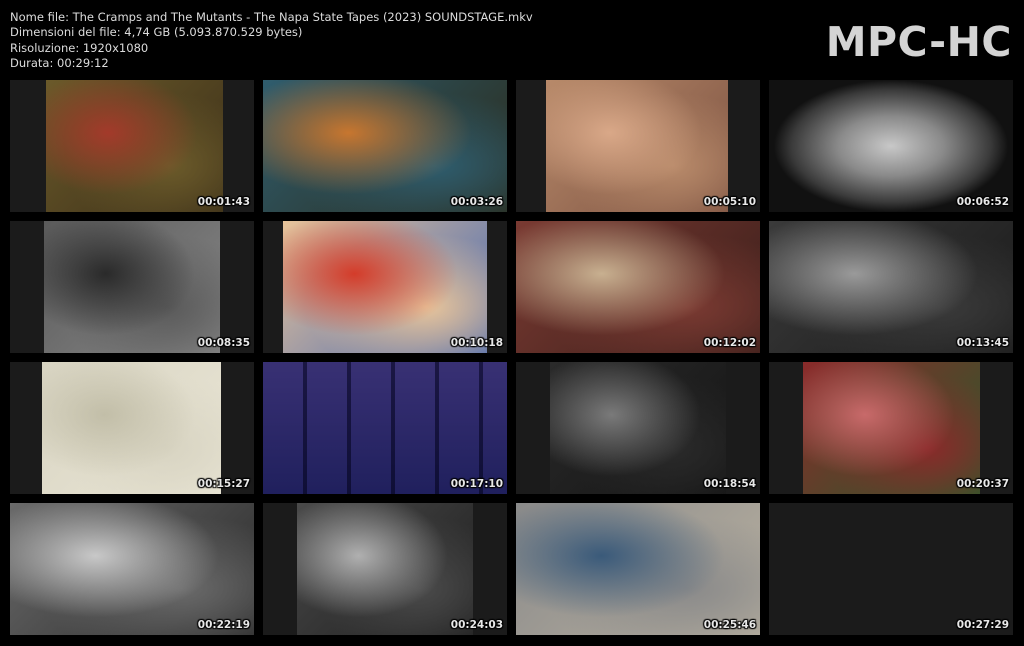 Image resolution: width=1024 pixels, height=646 pixels. I want to click on thumbnail: 00:12:02, so click(638, 287).